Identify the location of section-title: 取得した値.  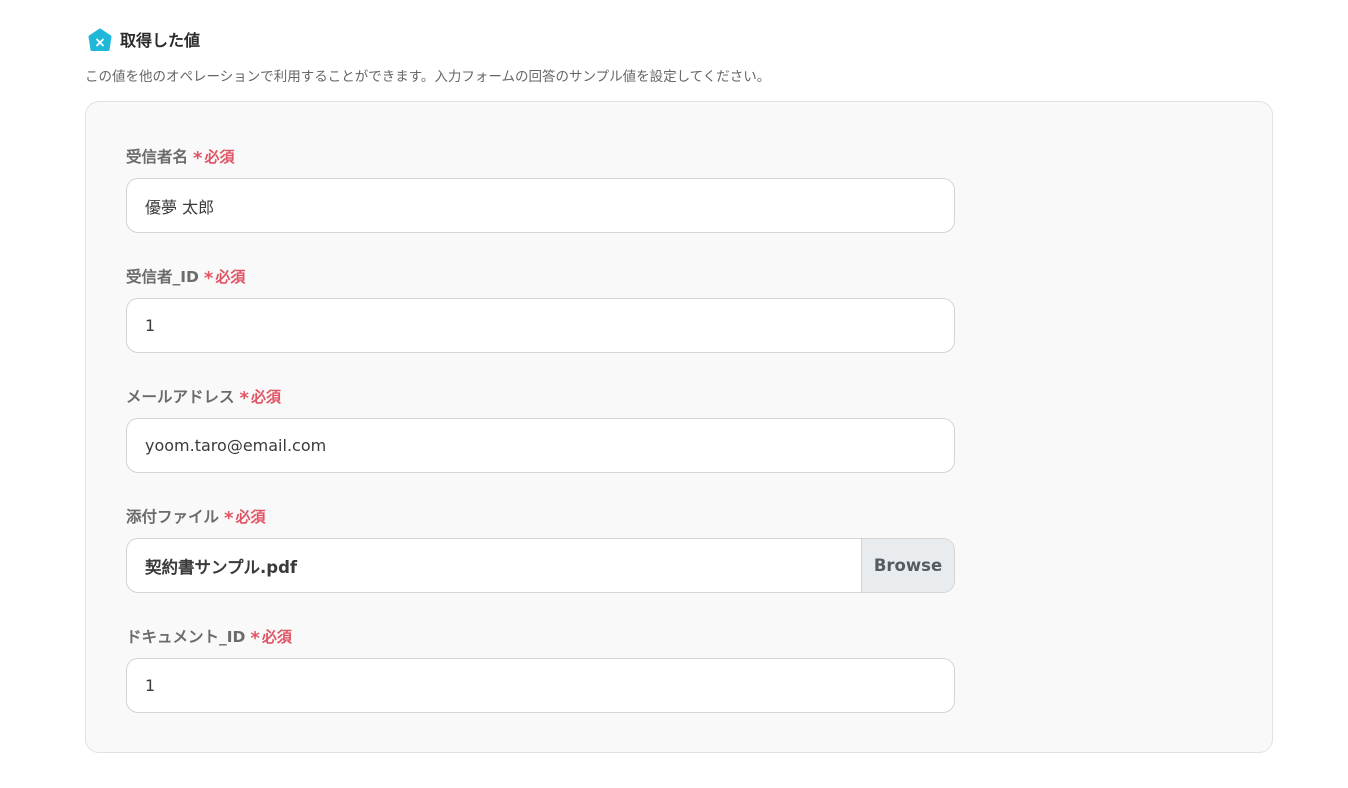
(160, 40).